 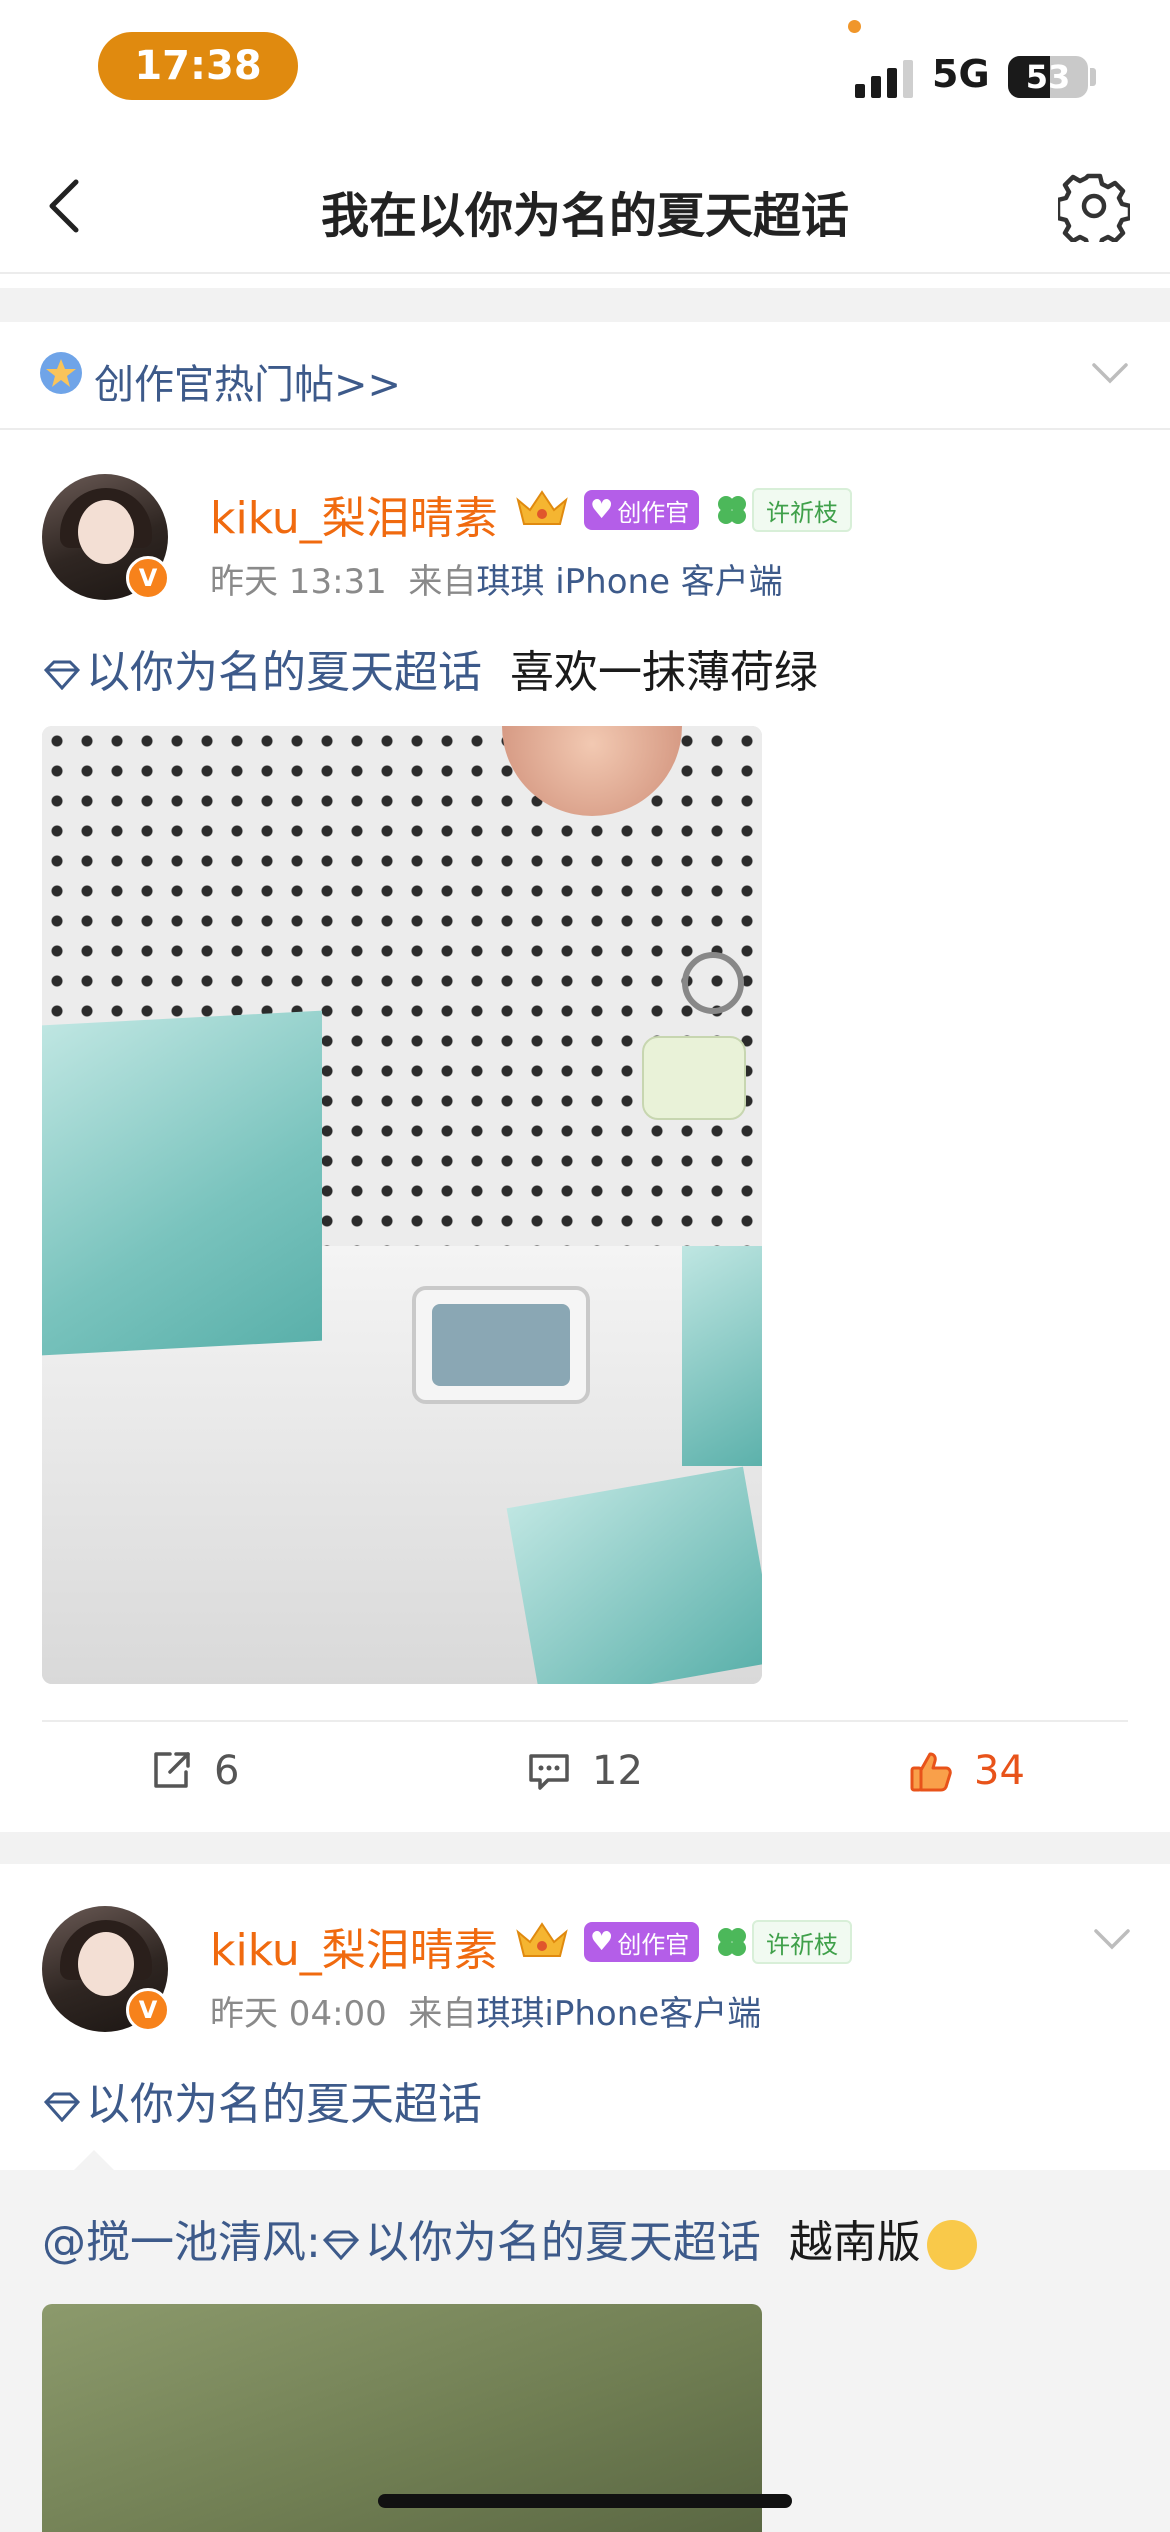 What do you see at coordinates (1093, 77) in the screenshot?
I see `battery-tip` at bounding box center [1093, 77].